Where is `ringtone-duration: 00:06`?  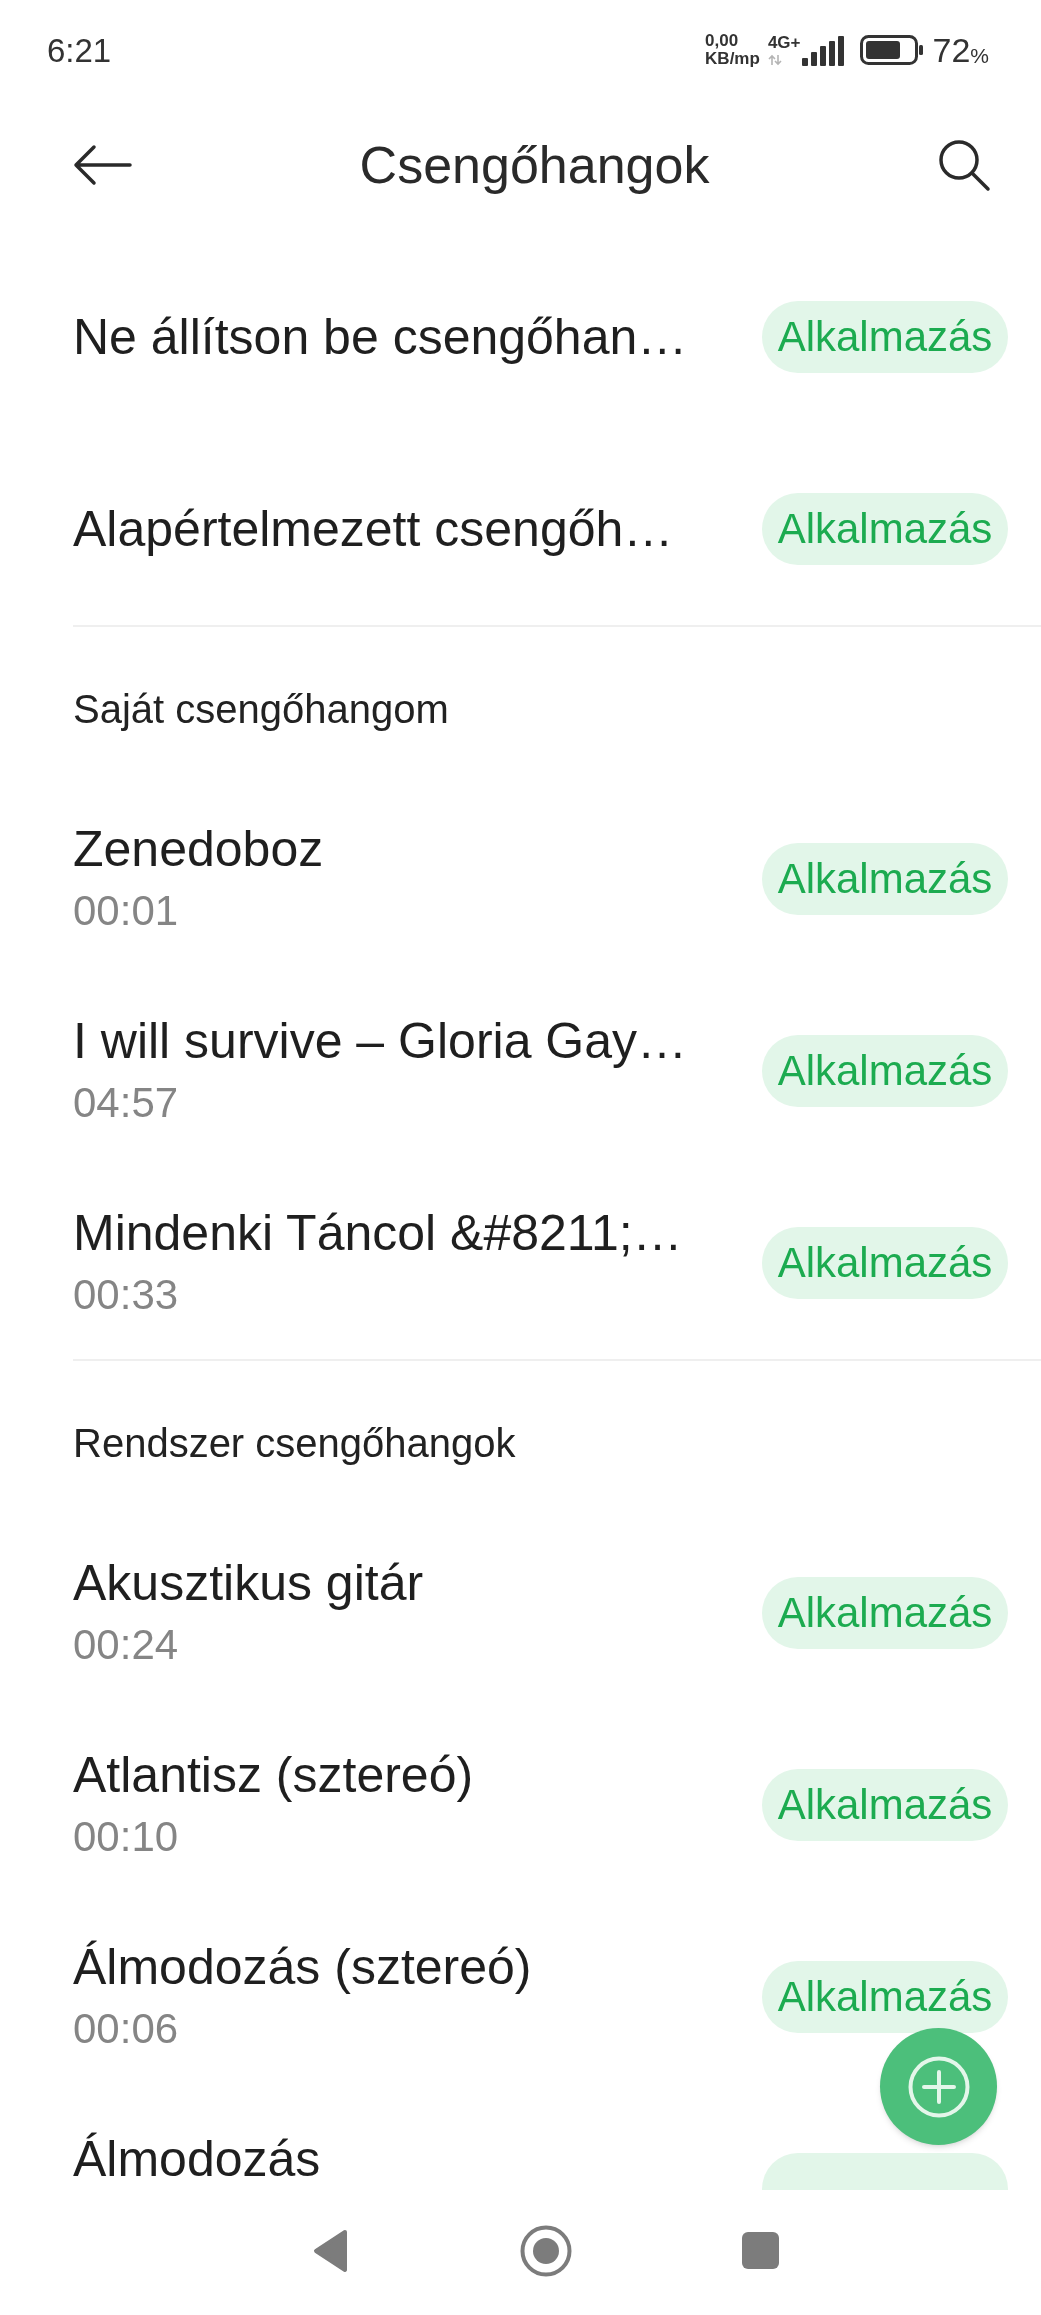
ringtone-duration: 00:06 is located at coordinates (126, 2029).